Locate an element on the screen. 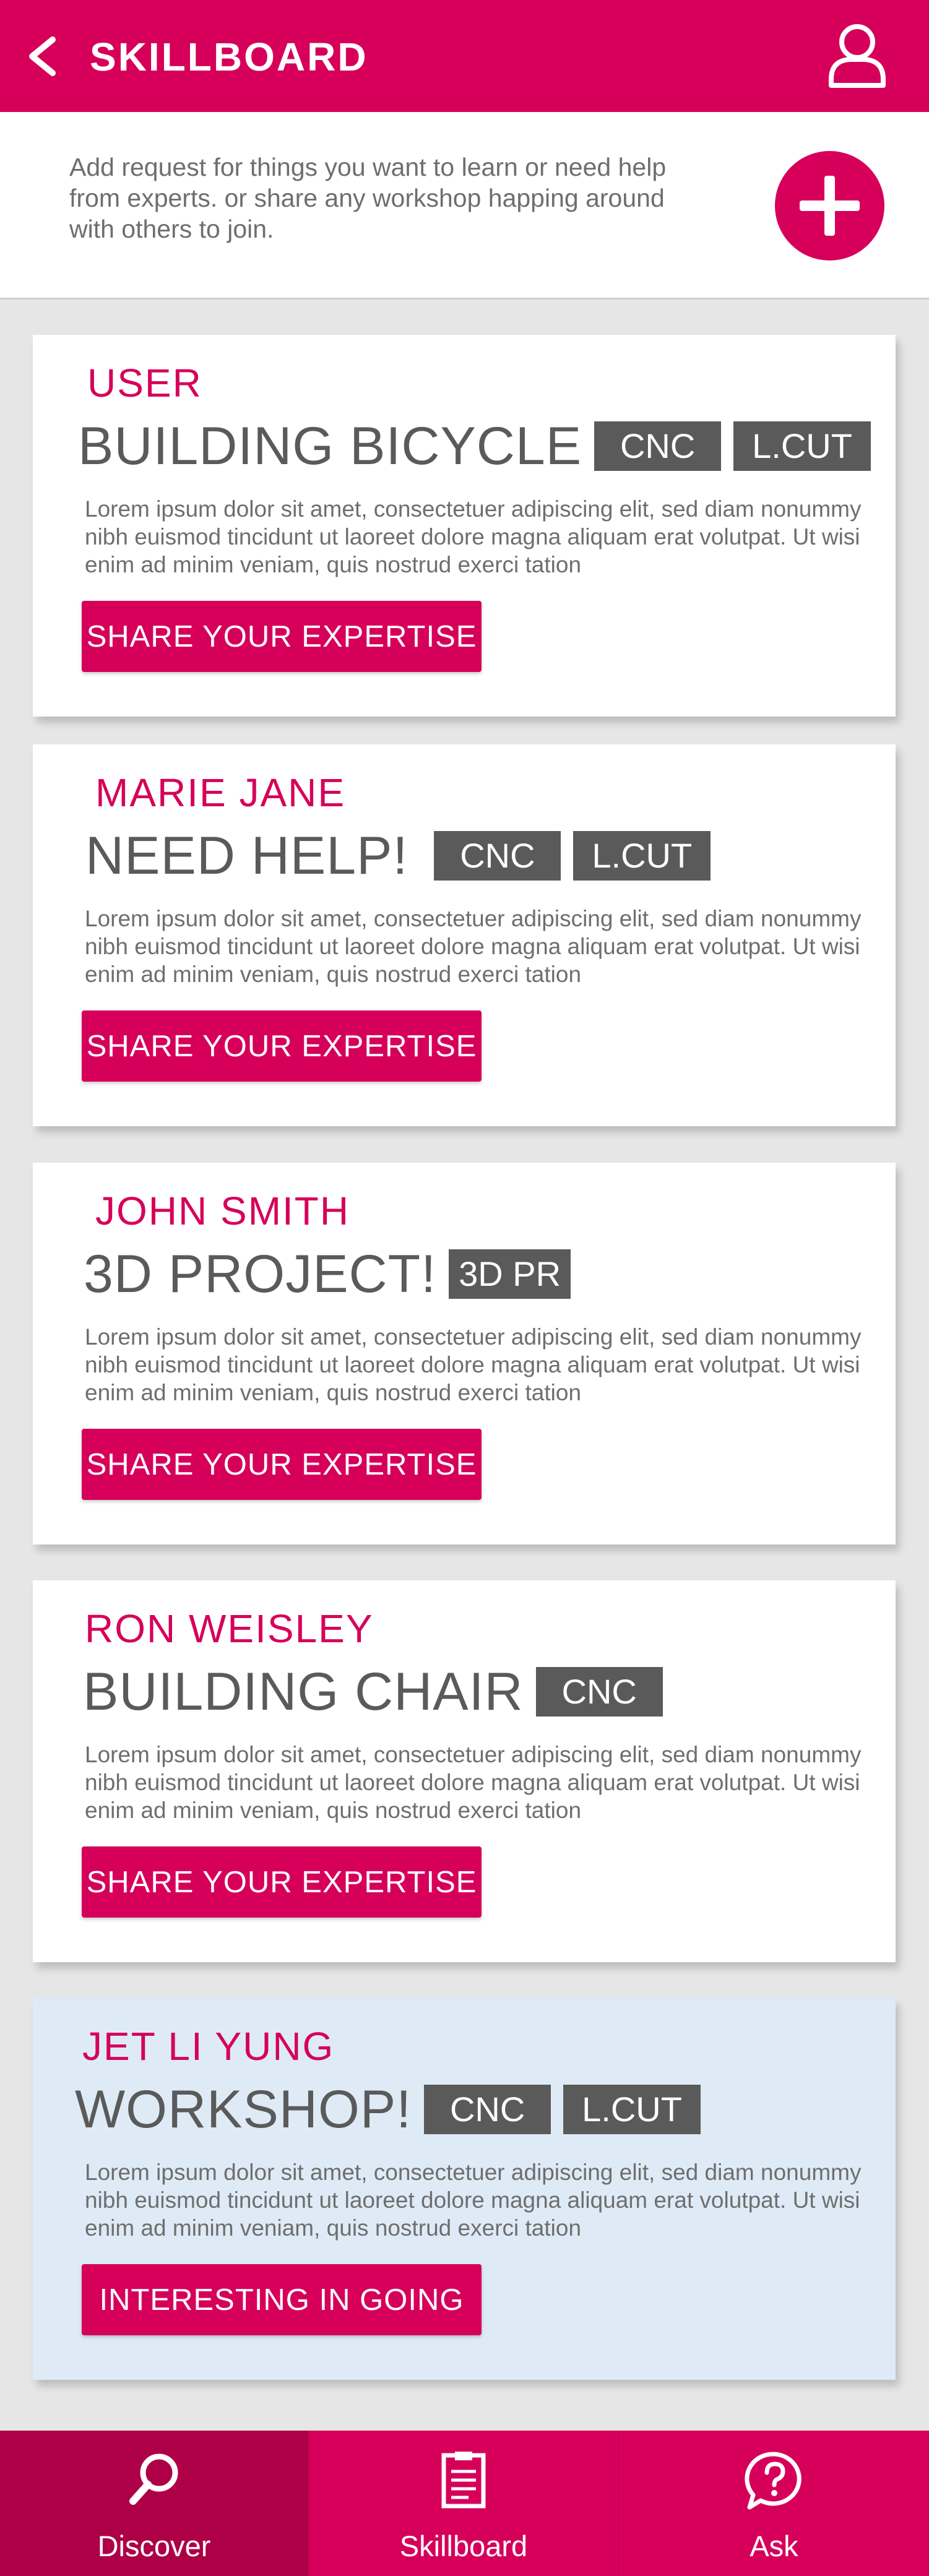 Image resolution: width=929 pixels, height=2576 pixels. interested-in-going-button: INTERESTING IN GOING is located at coordinates (282, 2299).